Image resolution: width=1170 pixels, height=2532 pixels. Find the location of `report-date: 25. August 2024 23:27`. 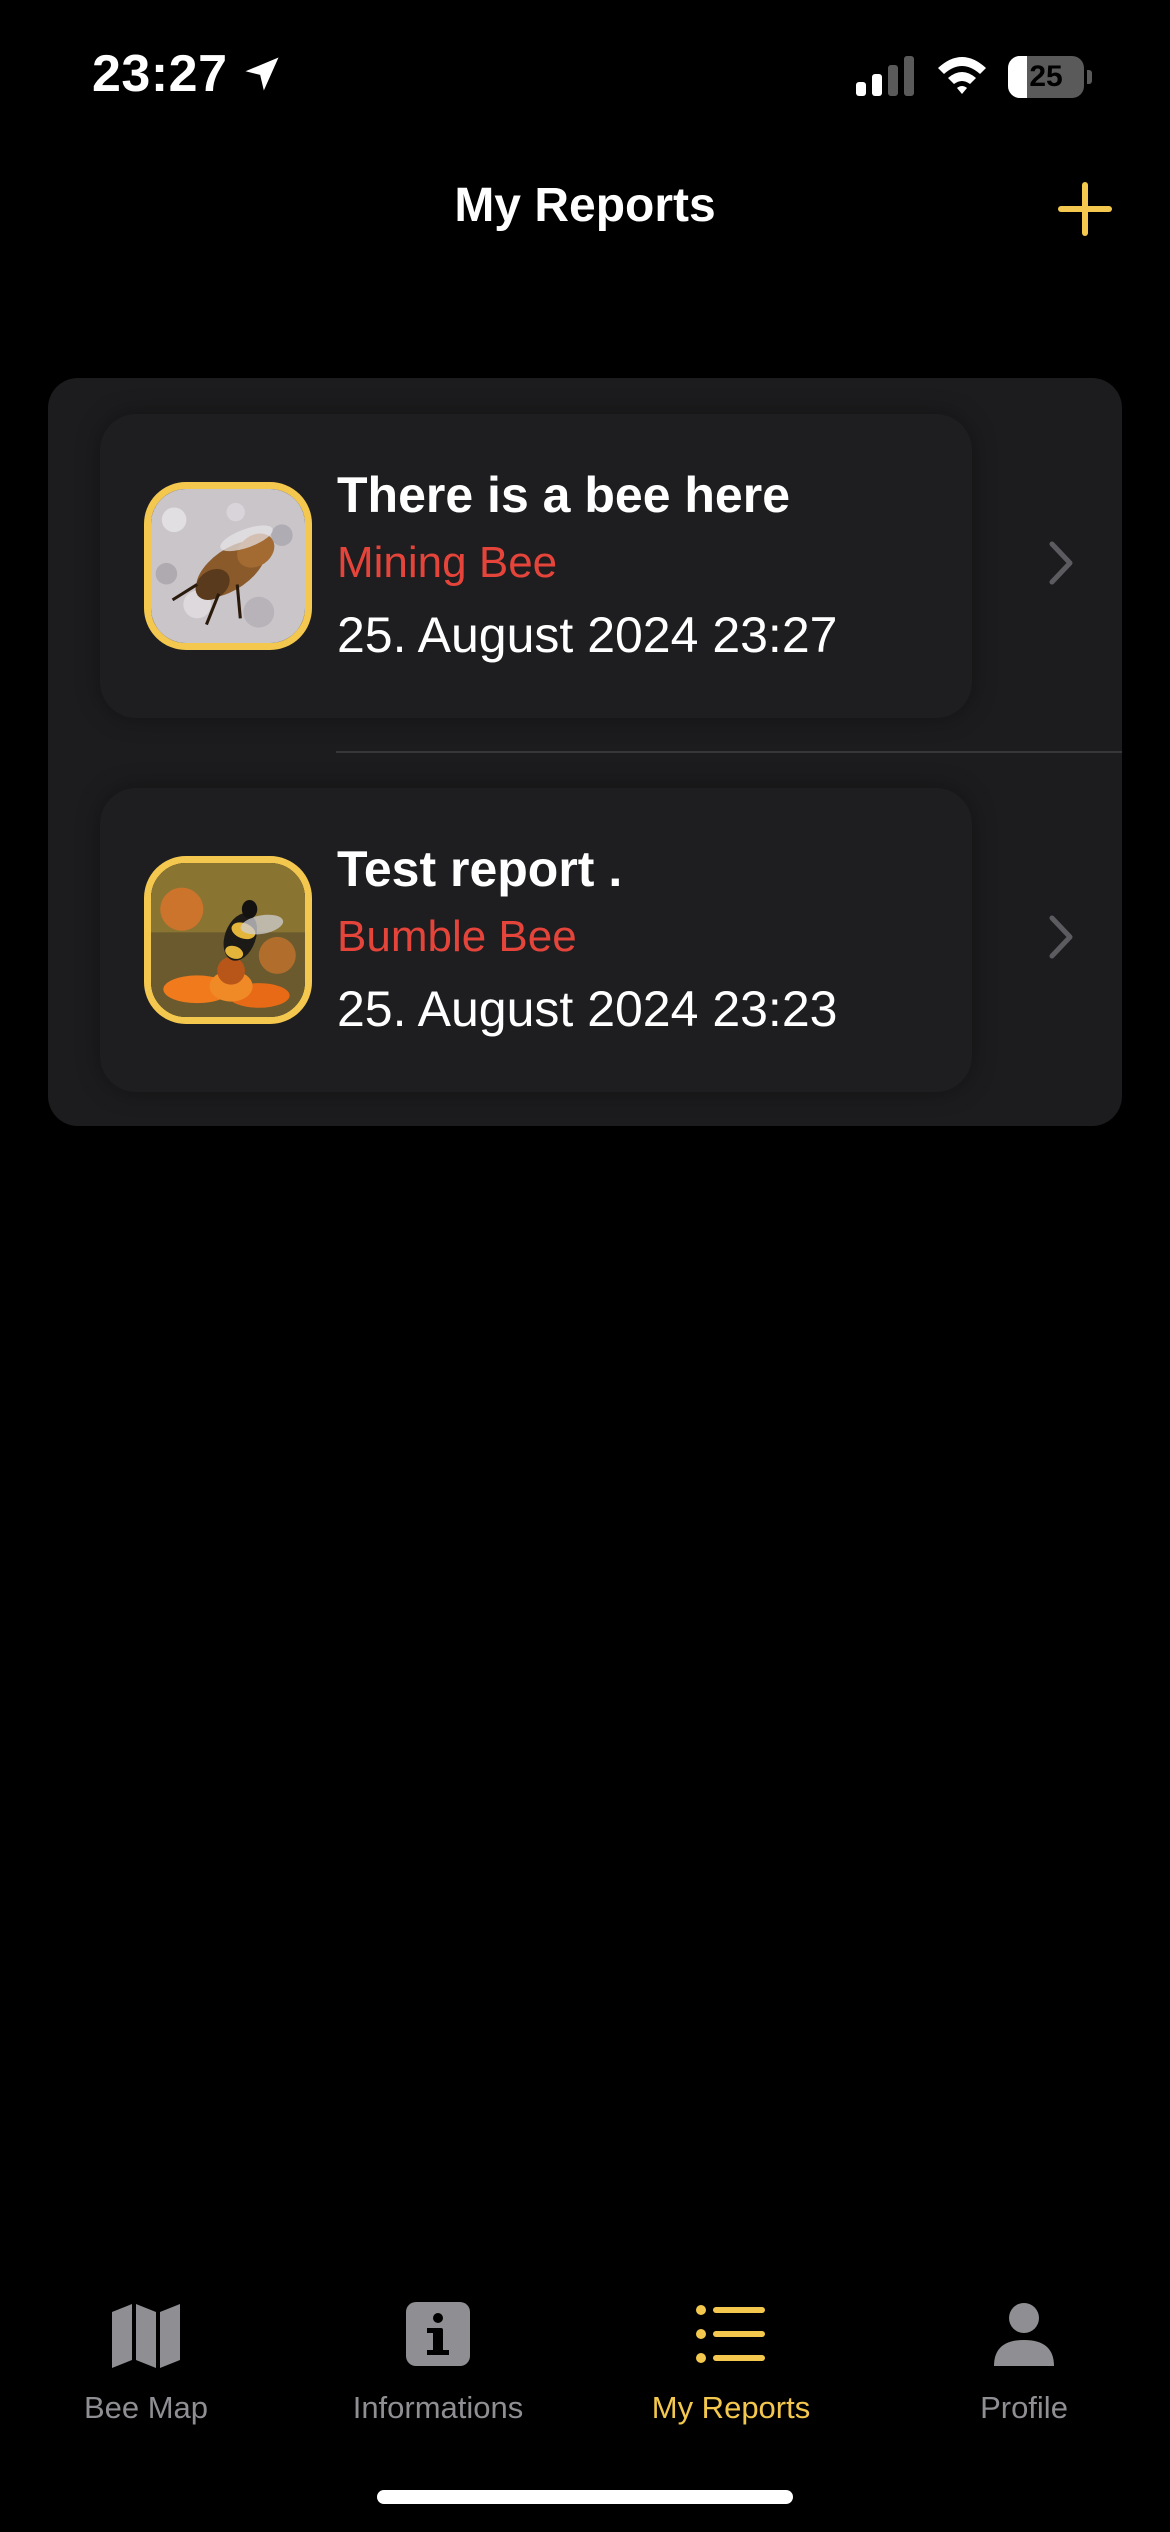

report-date: 25. August 2024 23:27 is located at coordinates (587, 635).